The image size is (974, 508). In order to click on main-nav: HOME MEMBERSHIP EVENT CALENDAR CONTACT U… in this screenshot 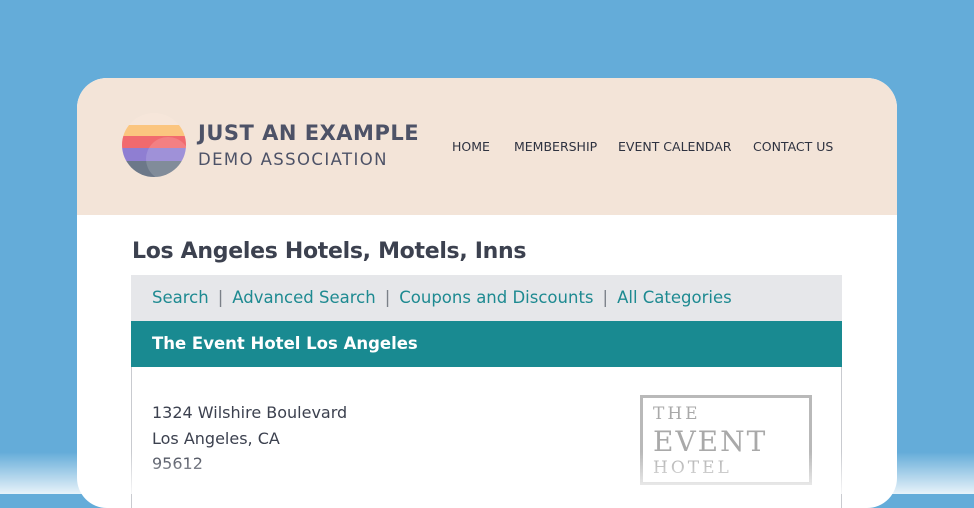, I will do `click(487, 149)`.